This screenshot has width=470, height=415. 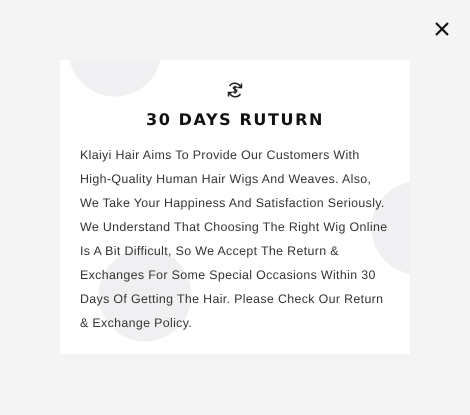 I want to click on close-button, so click(x=442, y=29).